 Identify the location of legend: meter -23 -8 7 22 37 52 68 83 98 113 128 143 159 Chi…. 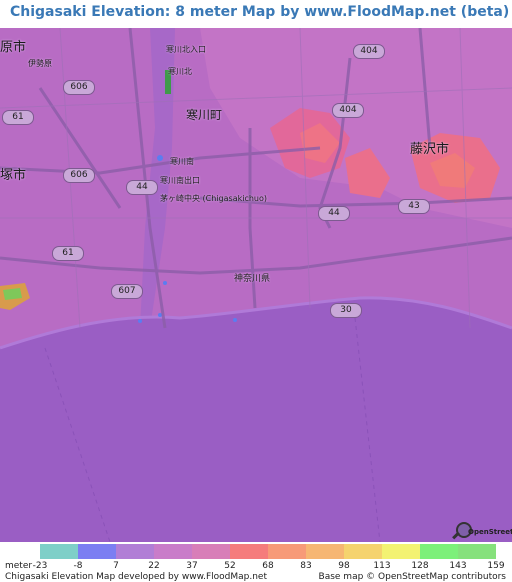
(256, 562).